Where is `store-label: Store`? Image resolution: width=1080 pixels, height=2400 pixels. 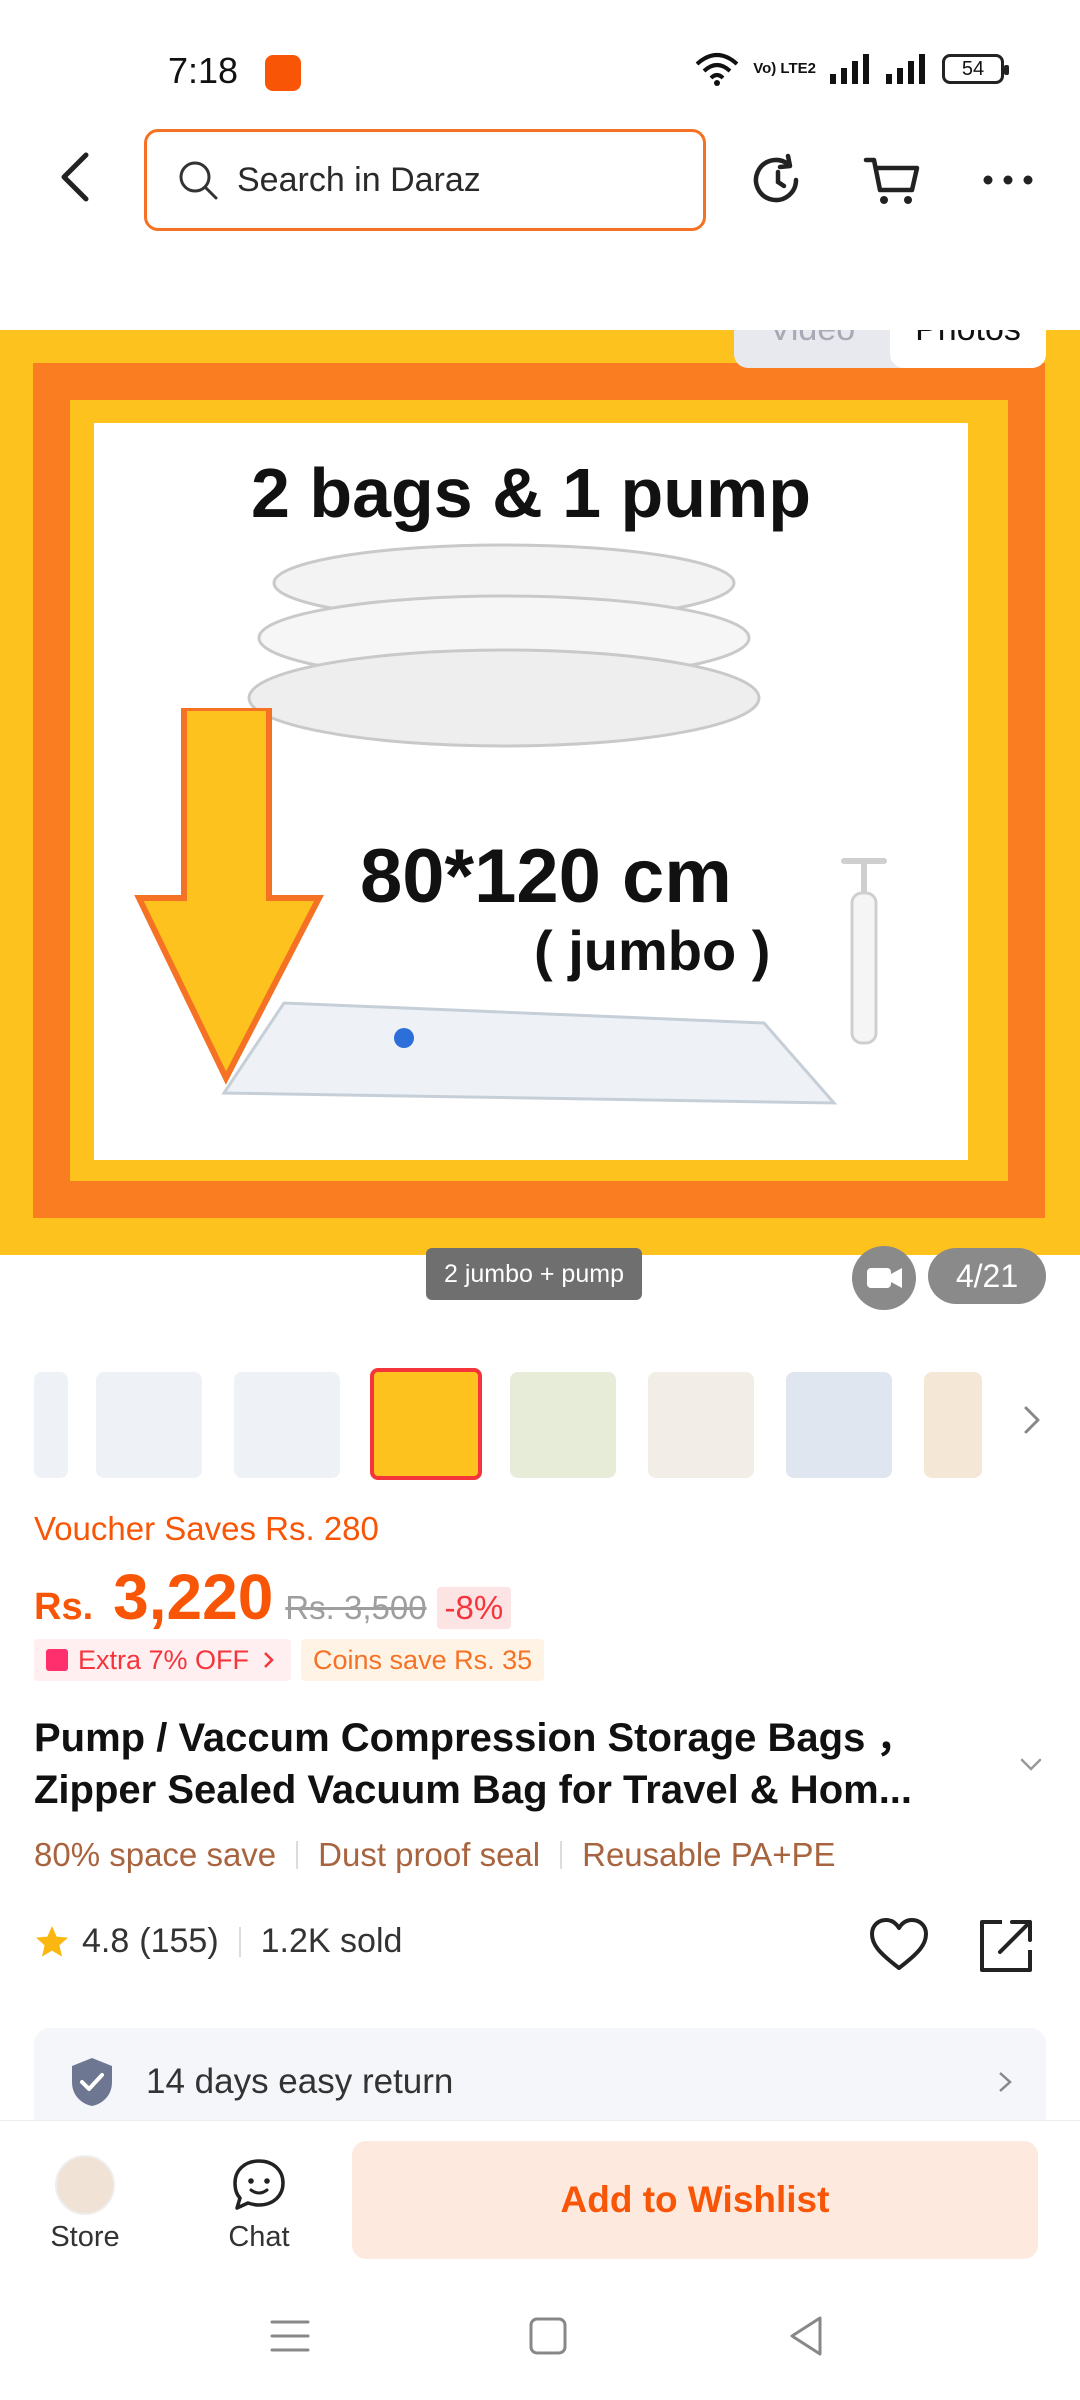
store-label: Store is located at coordinates (85, 2237).